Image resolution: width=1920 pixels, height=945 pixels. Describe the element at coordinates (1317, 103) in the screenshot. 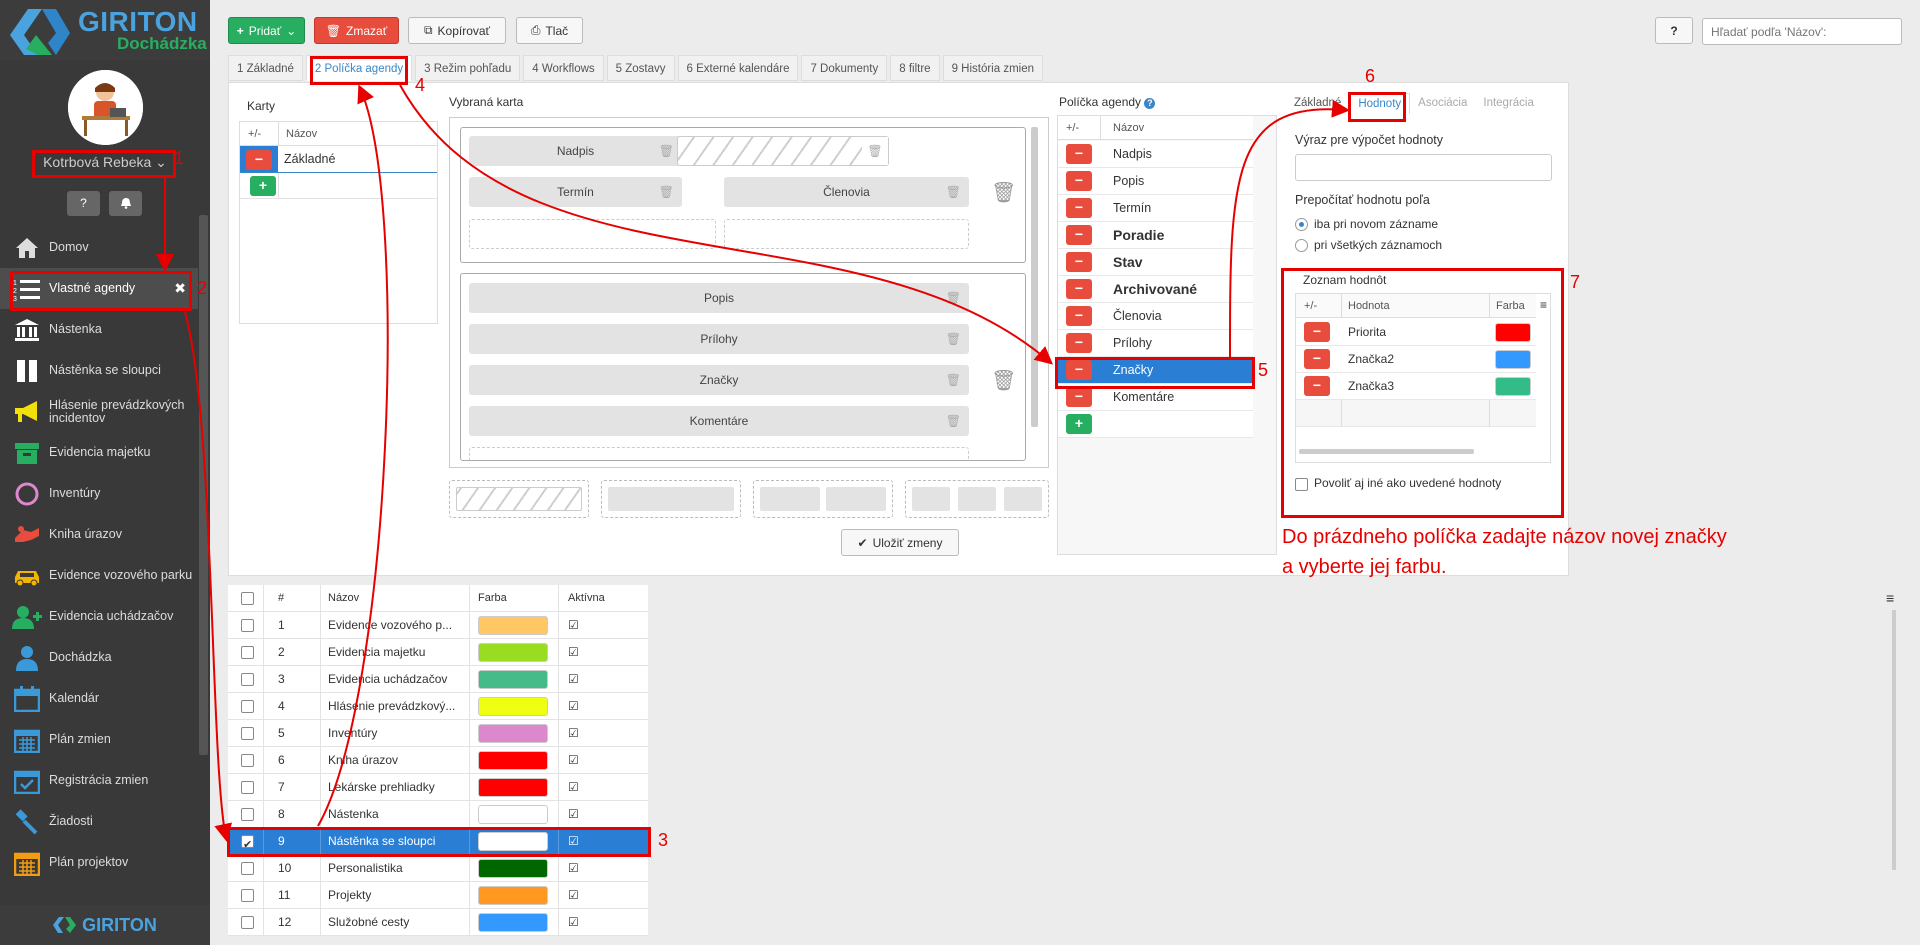

I see `detail-tab-zakladne: Základné` at that location.